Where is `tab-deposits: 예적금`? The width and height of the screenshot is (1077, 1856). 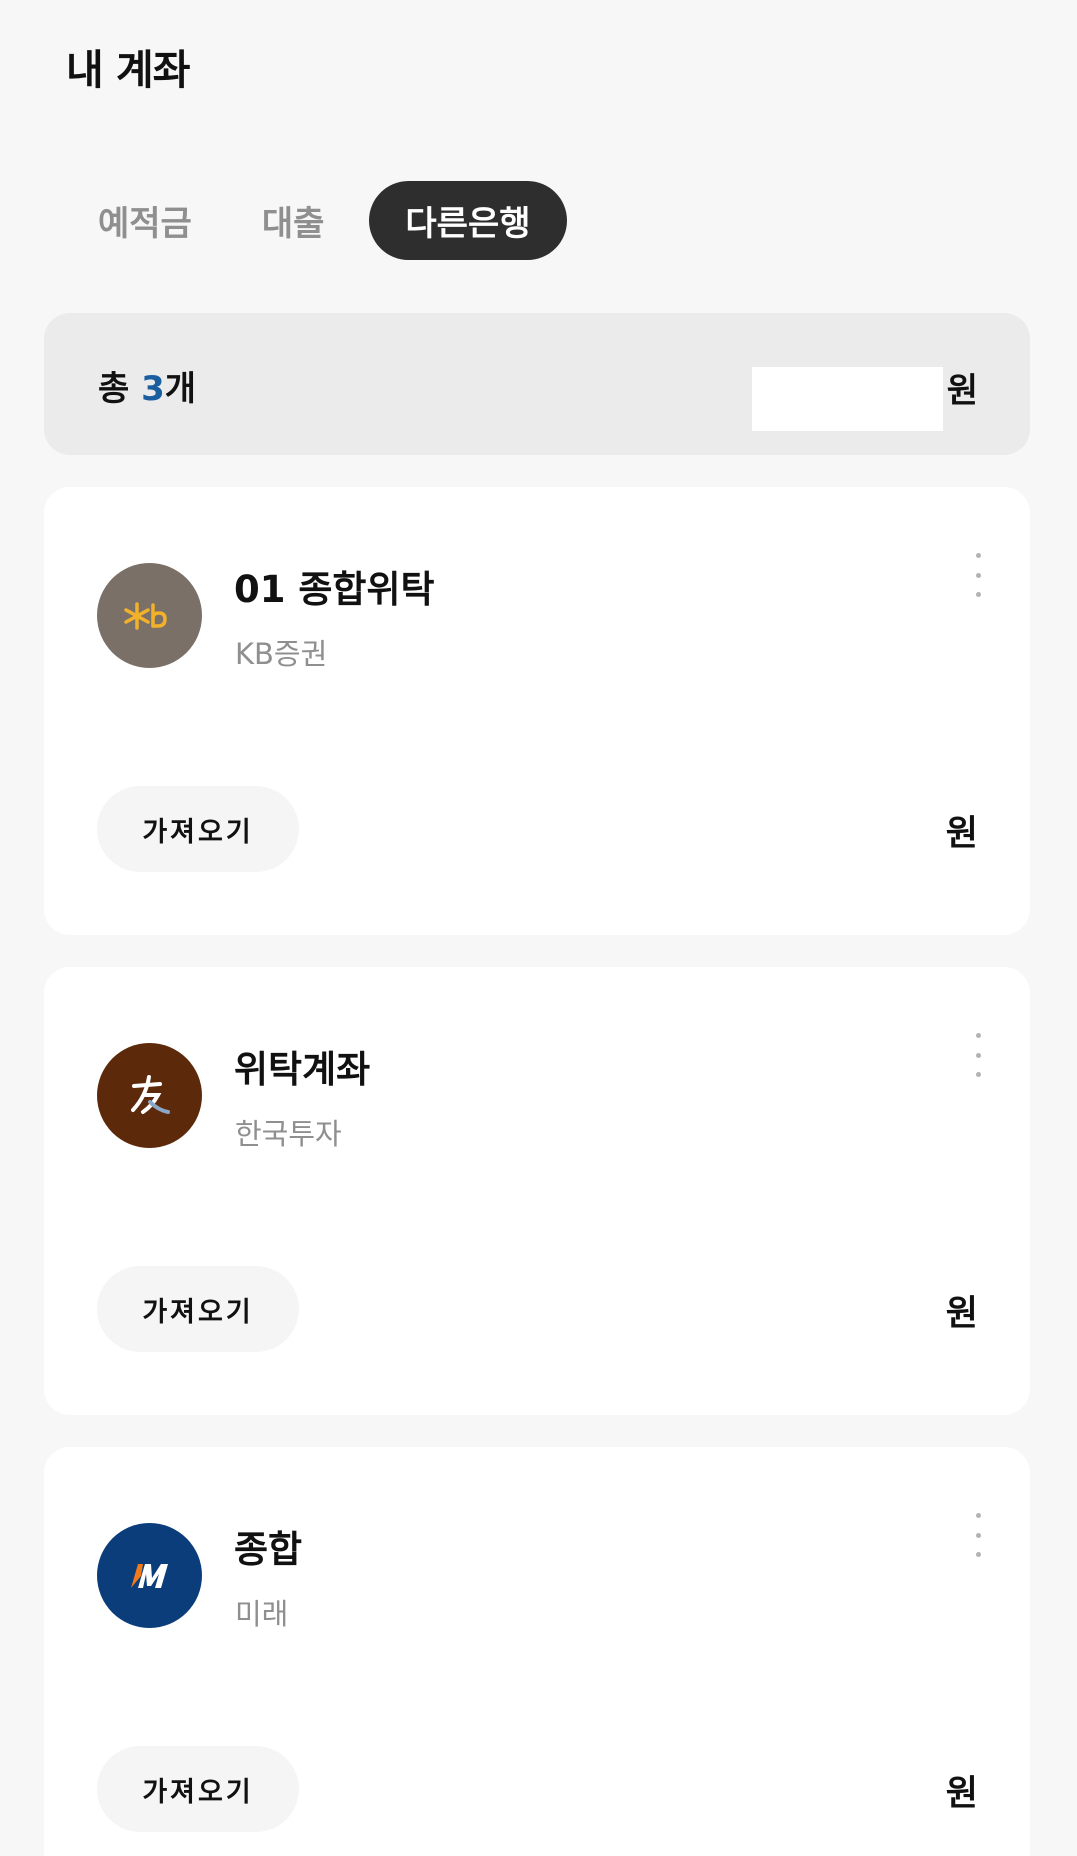 tab-deposits: 예적금 is located at coordinates (145, 220).